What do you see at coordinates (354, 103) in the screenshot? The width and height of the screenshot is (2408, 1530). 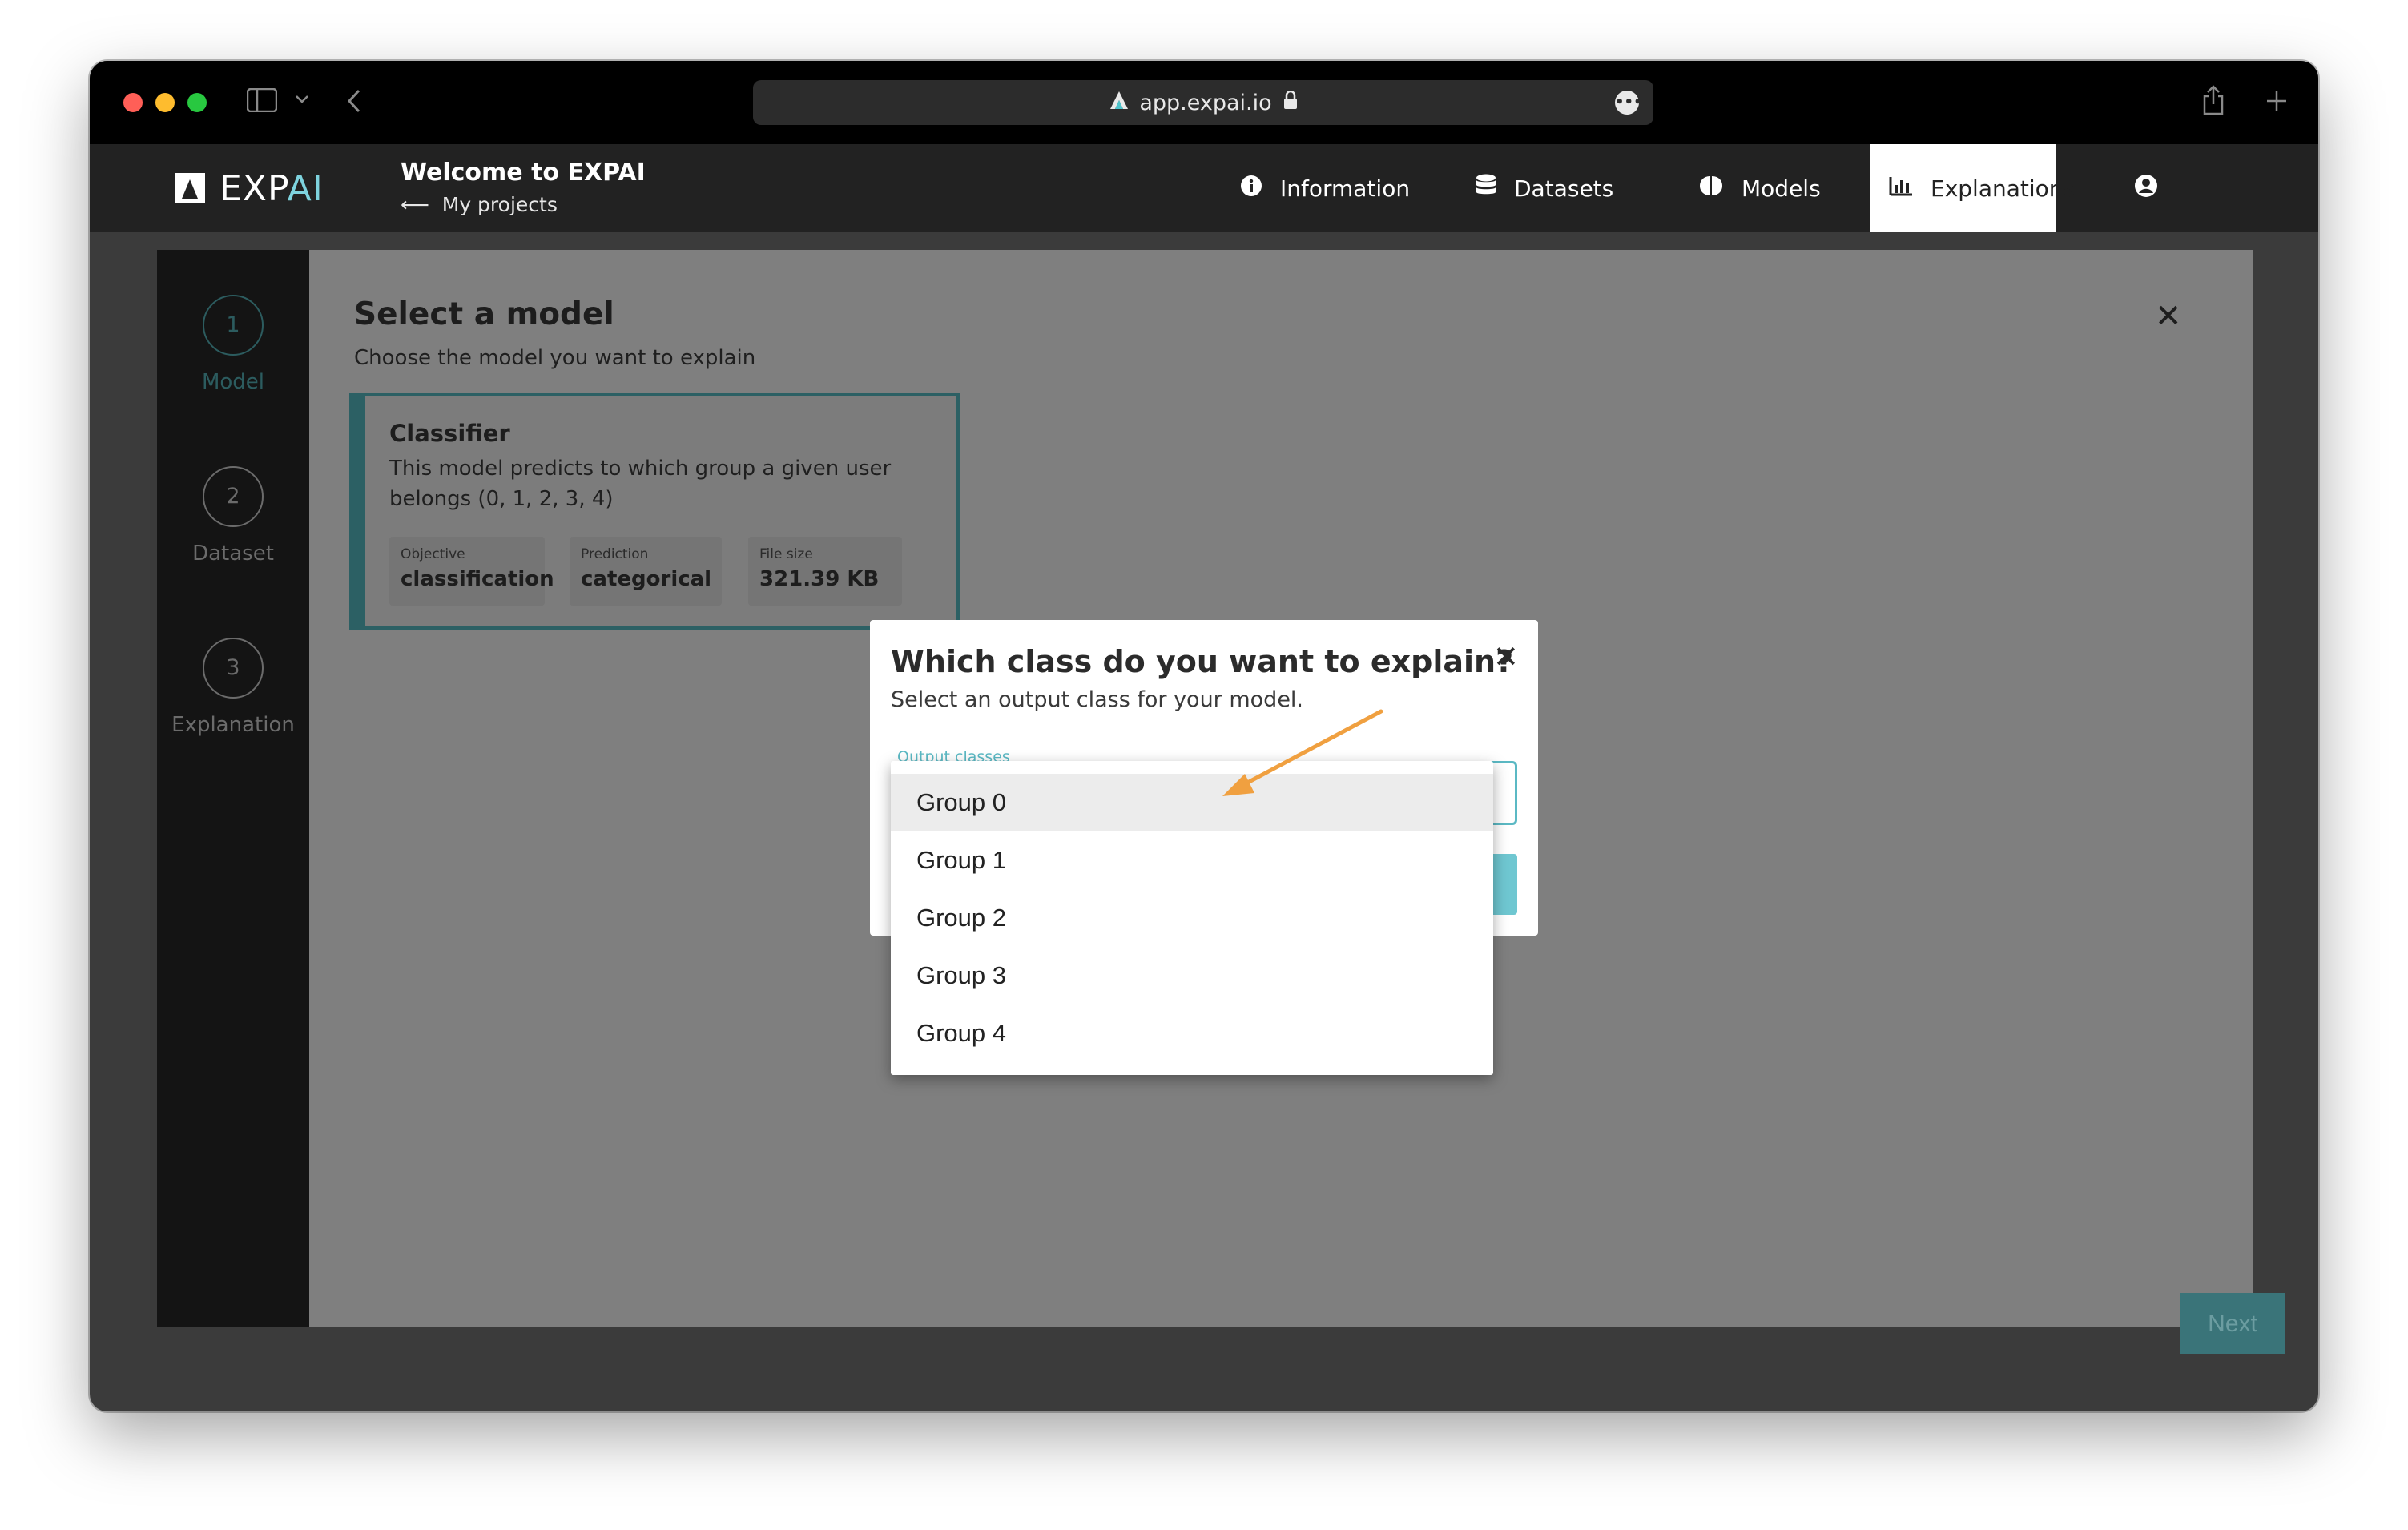 I see `back-icon` at bounding box center [354, 103].